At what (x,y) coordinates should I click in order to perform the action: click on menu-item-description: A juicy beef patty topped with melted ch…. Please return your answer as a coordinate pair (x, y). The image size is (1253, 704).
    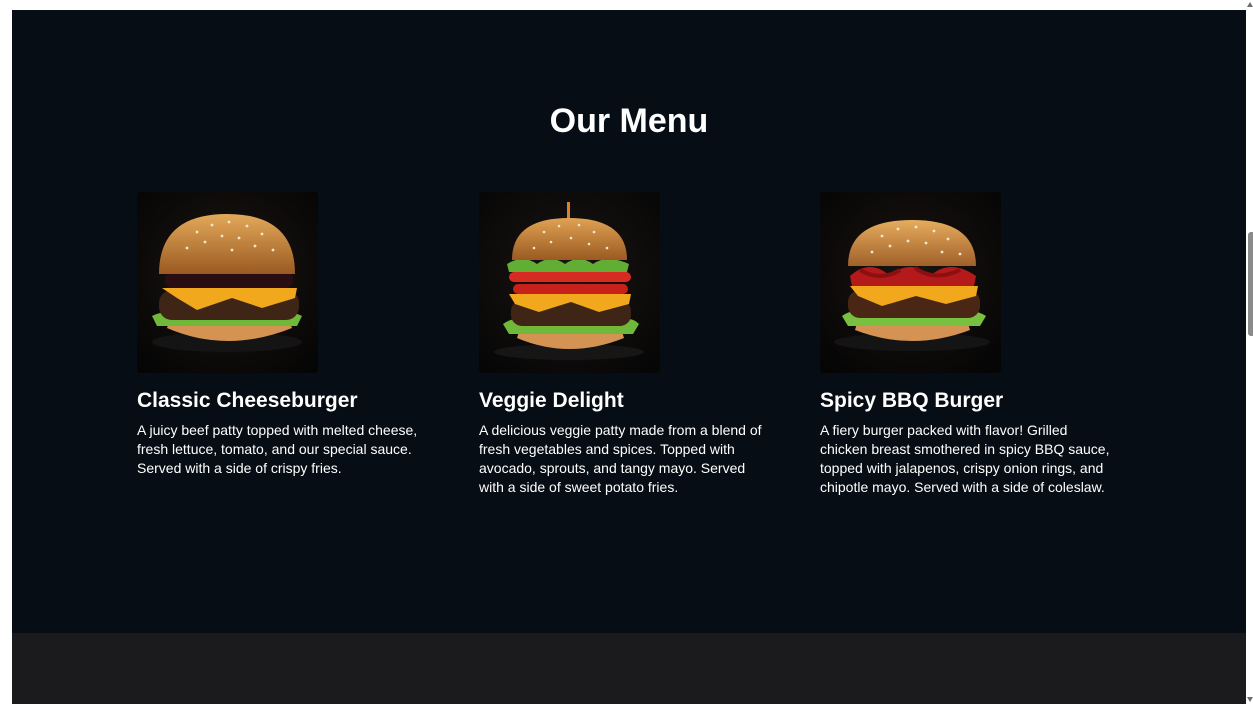
    Looking at the image, I should click on (277, 449).